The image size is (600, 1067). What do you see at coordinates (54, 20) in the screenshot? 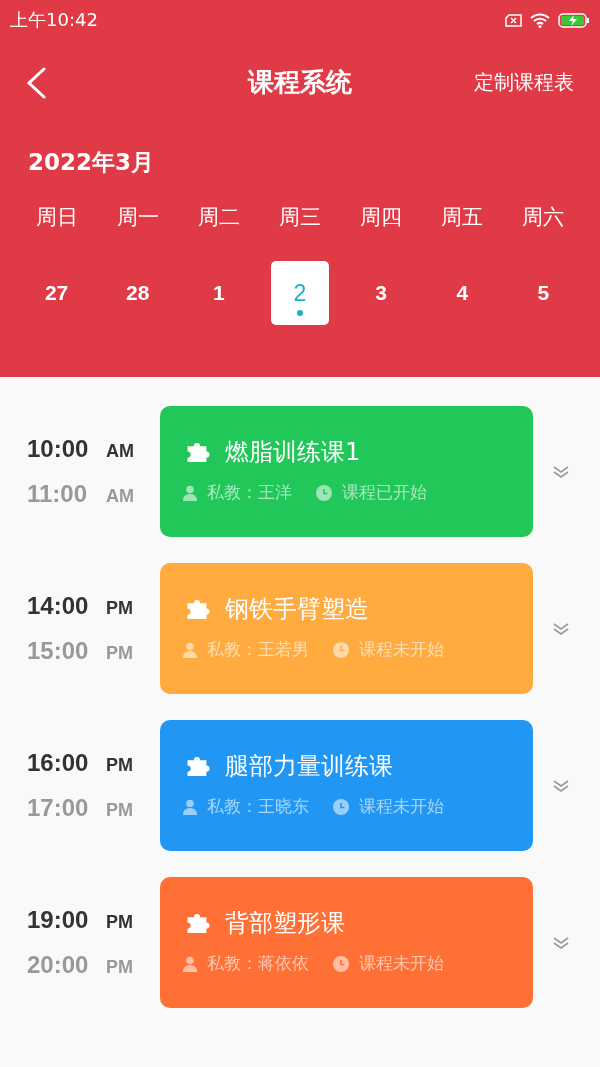
I see `status-time: 上午10:42` at bounding box center [54, 20].